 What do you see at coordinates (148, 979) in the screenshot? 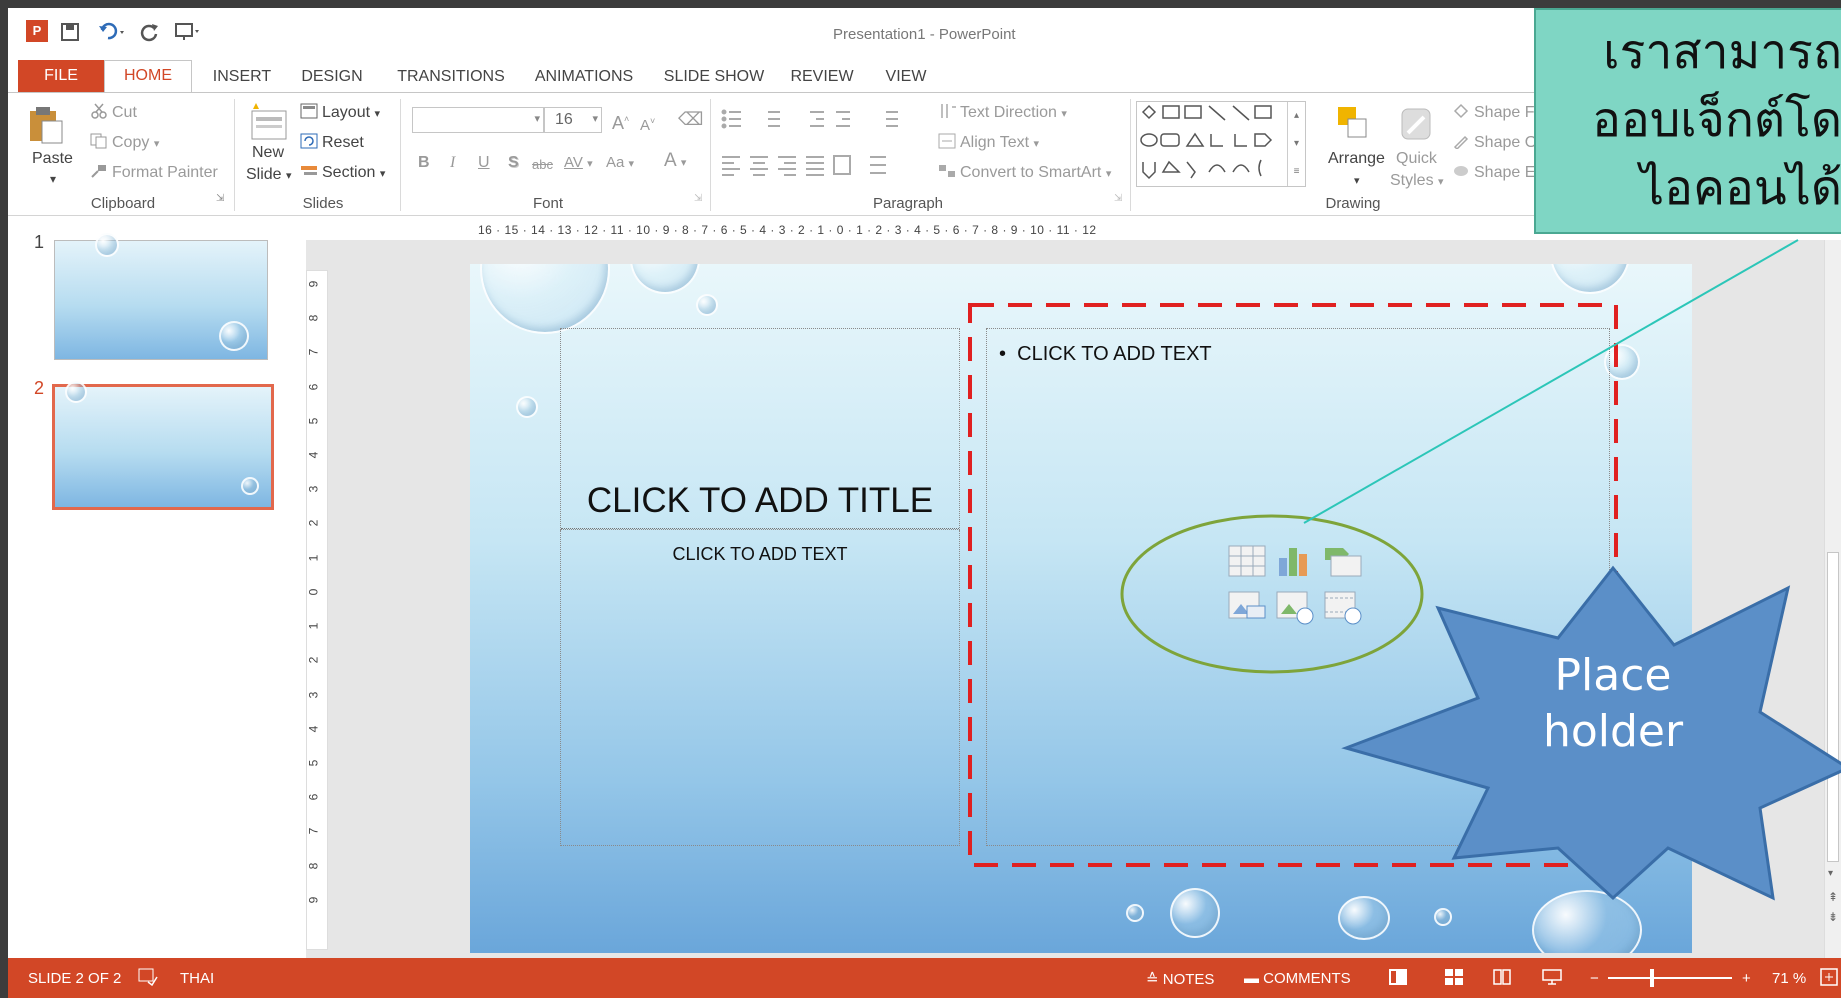
I see `spell-check-icon` at bounding box center [148, 979].